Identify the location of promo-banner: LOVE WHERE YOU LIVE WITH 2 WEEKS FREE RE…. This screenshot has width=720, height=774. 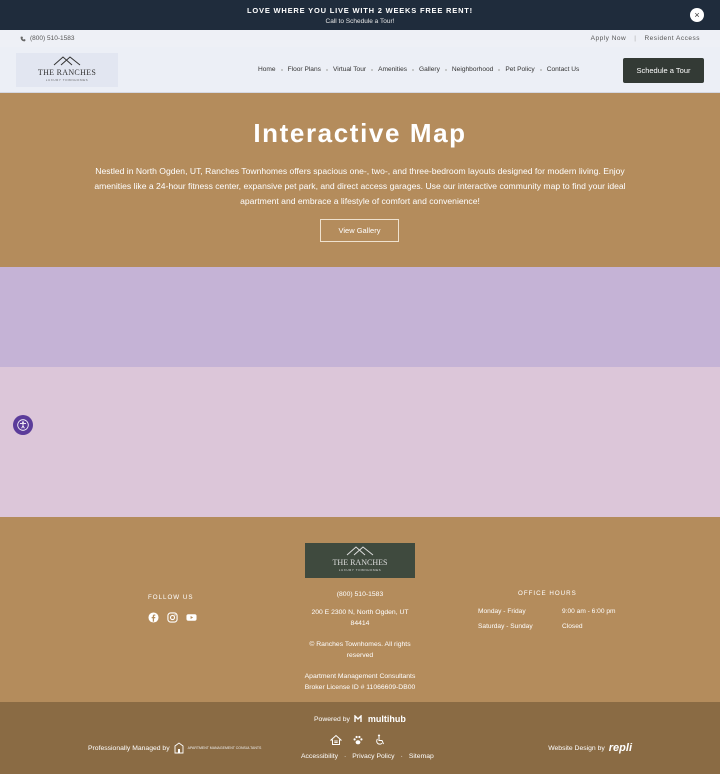
(360, 15).